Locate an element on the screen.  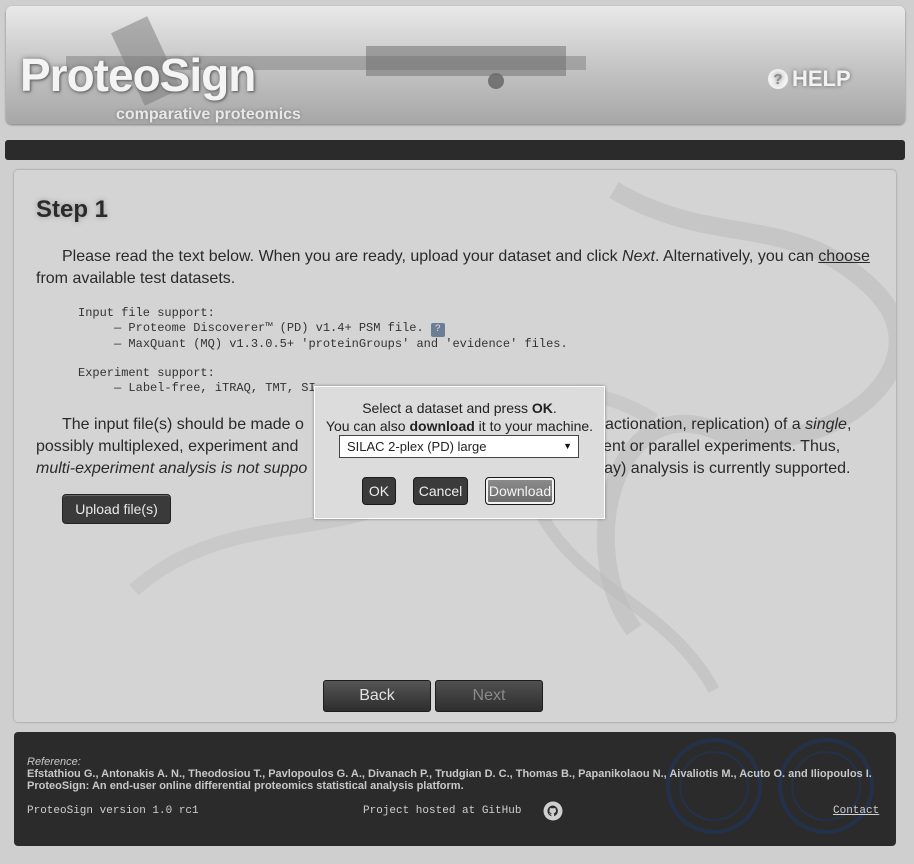
chevron-down-icon: ▼ is located at coordinates (567, 446).